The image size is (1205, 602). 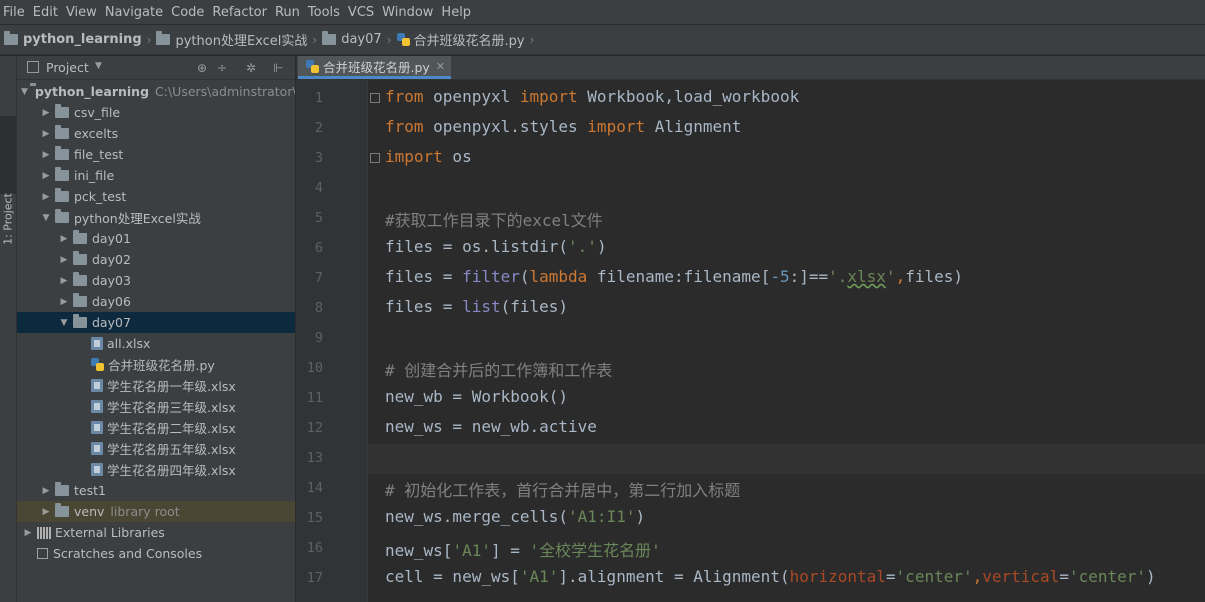 I want to click on project-panel-header: Project ▼ ⊕ ÷ ✲ ⊩, so click(x=156, y=68).